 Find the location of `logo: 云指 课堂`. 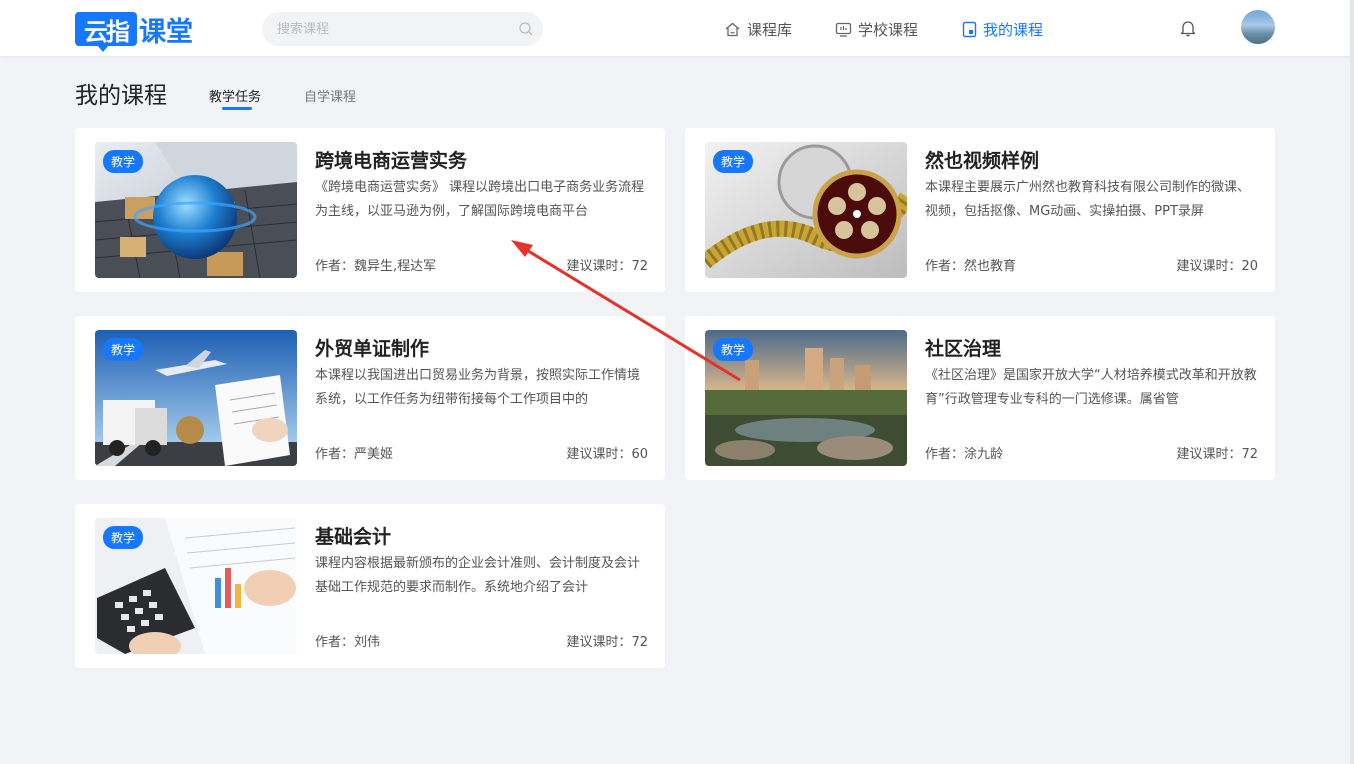

logo: 云指 课堂 is located at coordinates (134, 31).